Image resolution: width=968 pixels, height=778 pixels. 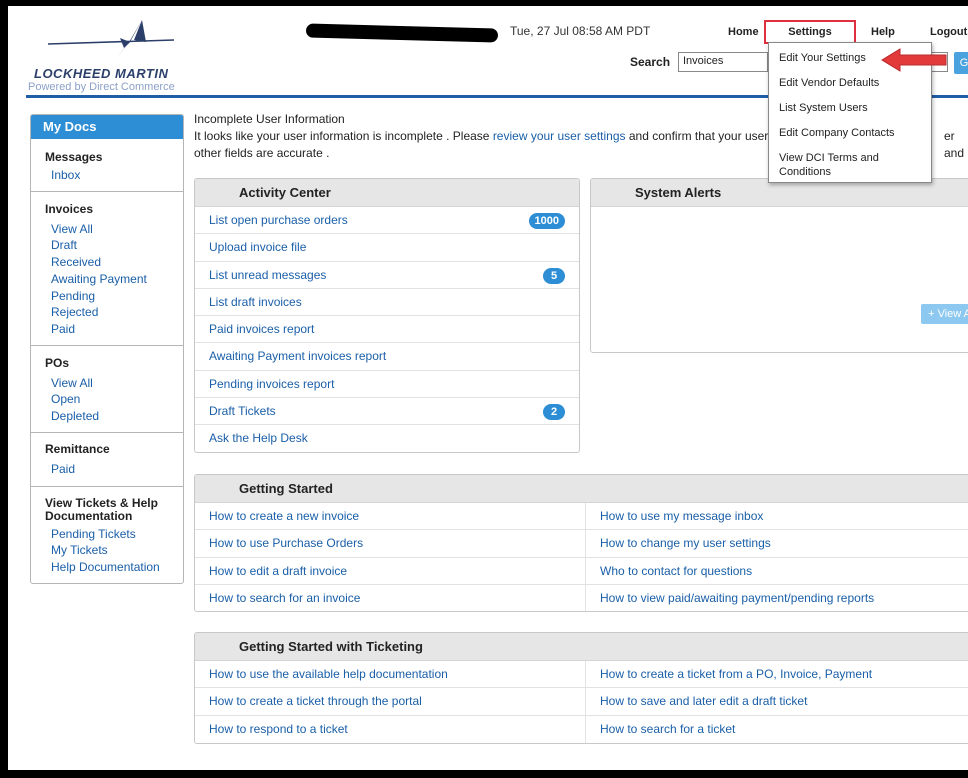 What do you see at coordinates (76, 262) in the screenshot?
I see `sidebar-link-invoices-received: Received` at bounding box center [76, 262].